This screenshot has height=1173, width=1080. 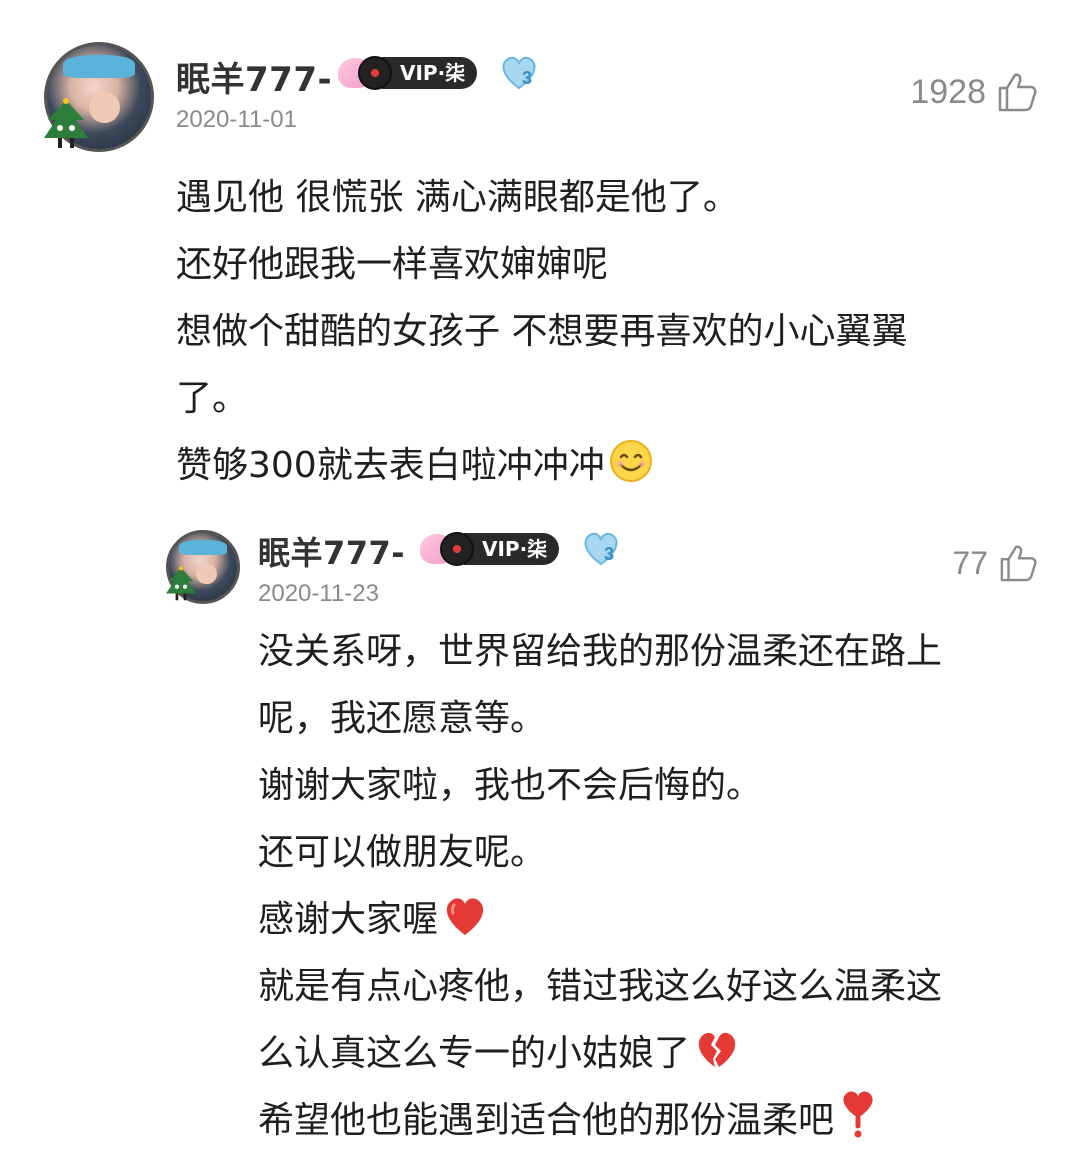 What do you see at coordinates (402, 852) in the screenshot?
I see `comment-line: 还可以做朋友呢。` at bounding box center [402, 852].